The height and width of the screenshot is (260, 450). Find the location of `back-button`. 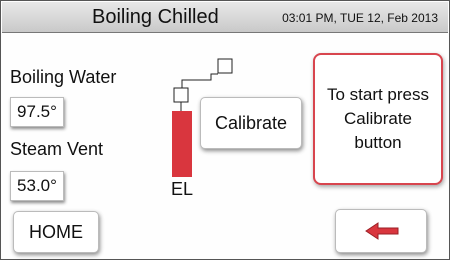

back-button is located at coordinates (381, 231).